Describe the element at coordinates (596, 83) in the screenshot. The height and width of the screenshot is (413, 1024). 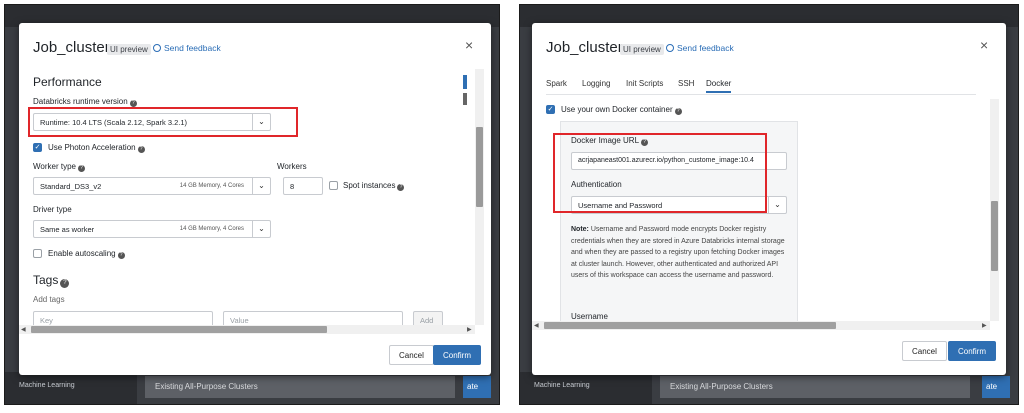
I see `tab-logging: Logging` at that location.